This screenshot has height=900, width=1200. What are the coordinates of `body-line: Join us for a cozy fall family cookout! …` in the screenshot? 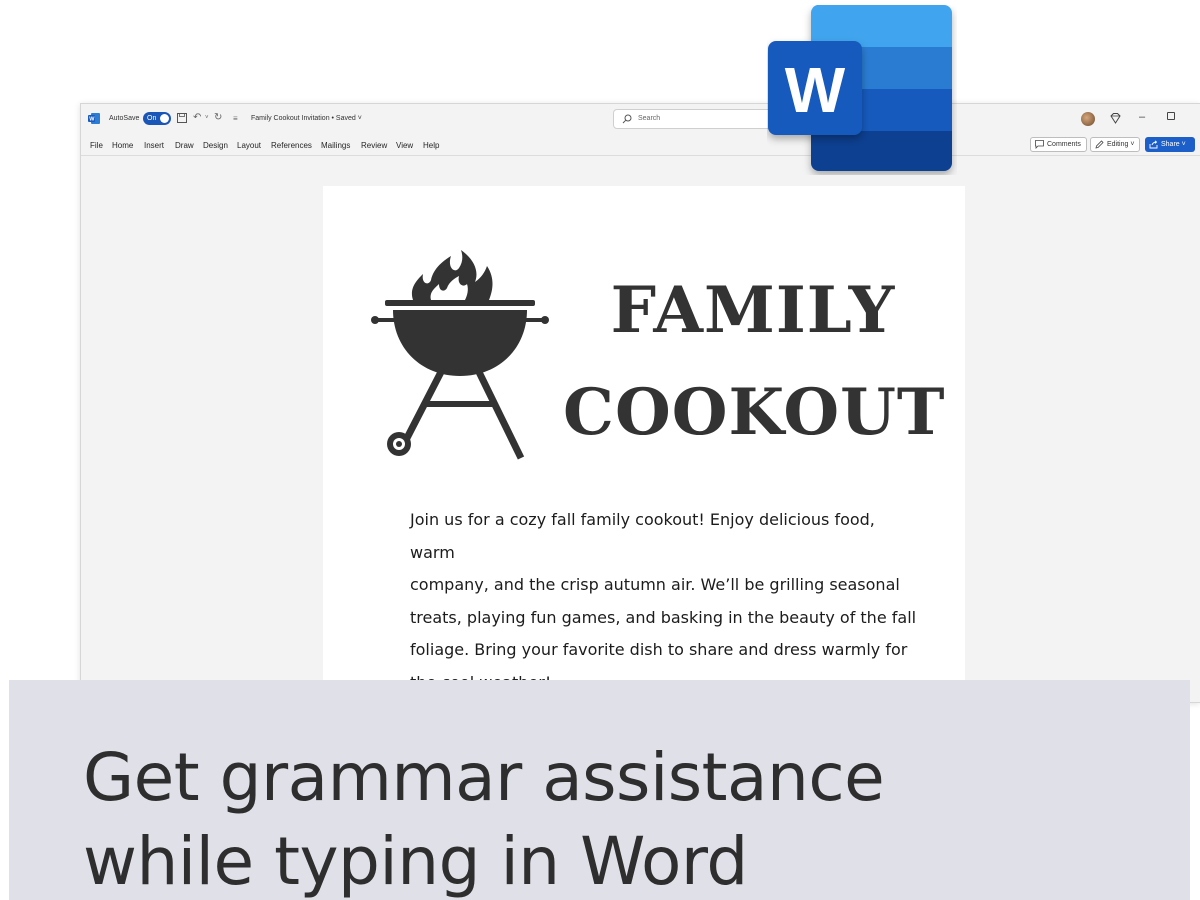 It's located at (642, 536).